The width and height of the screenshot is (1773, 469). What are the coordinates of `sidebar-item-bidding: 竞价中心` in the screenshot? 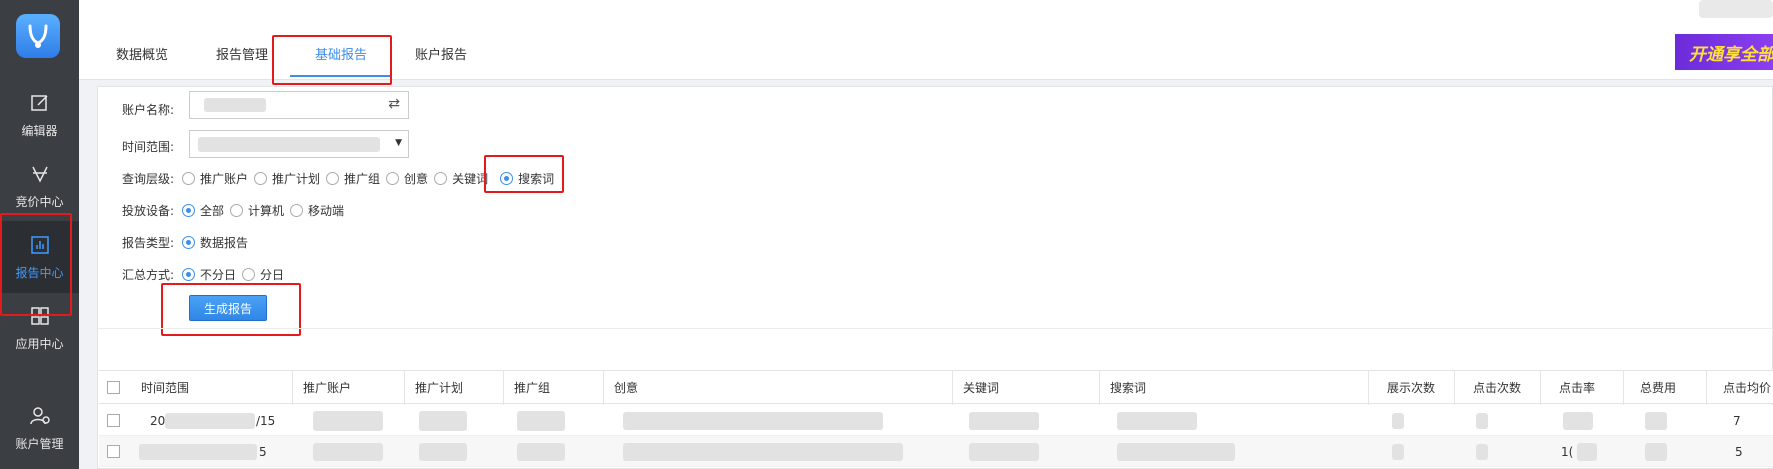 It's located at (39, 186).